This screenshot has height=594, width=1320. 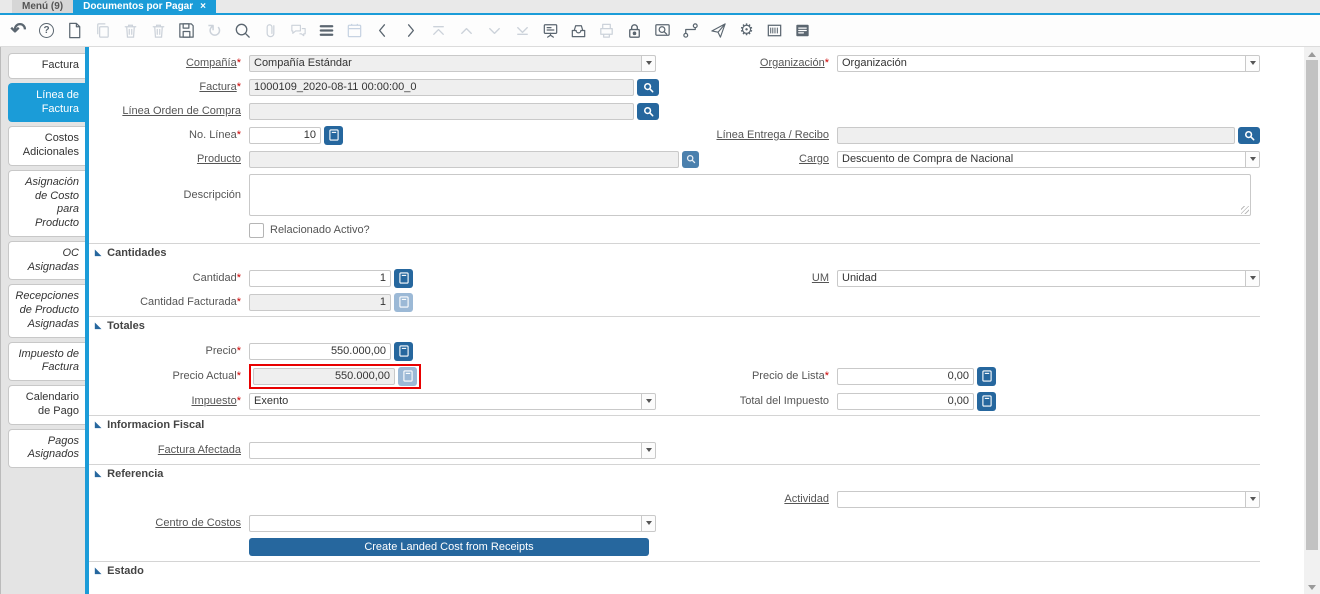 What do you see at coordinates (335, 376) in the screenshot?
I see `precio-actual-highlight-box` at bounding box center [335, 376].